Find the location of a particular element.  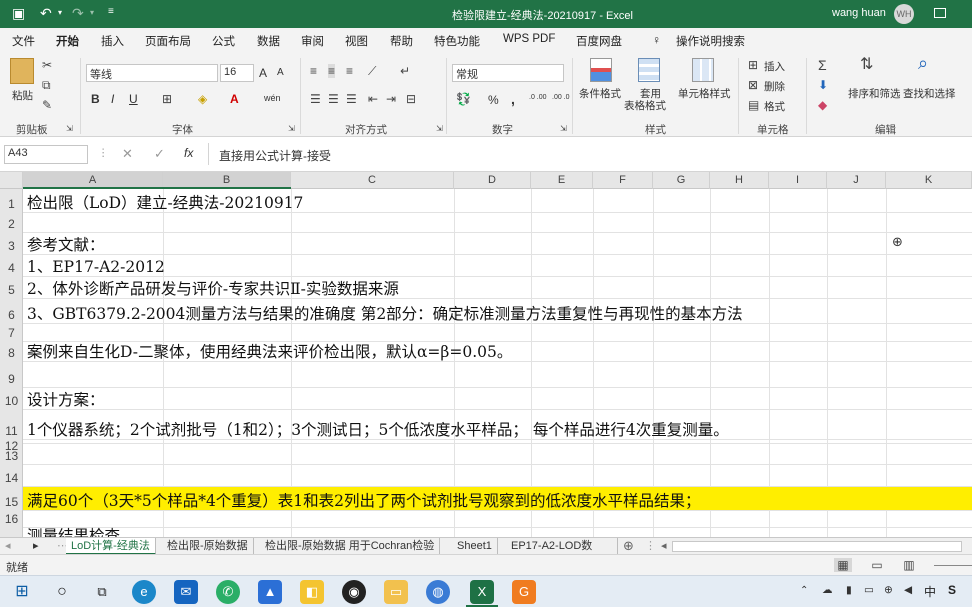

cell-text: 参考文献： is located at coordinates (66, 244).